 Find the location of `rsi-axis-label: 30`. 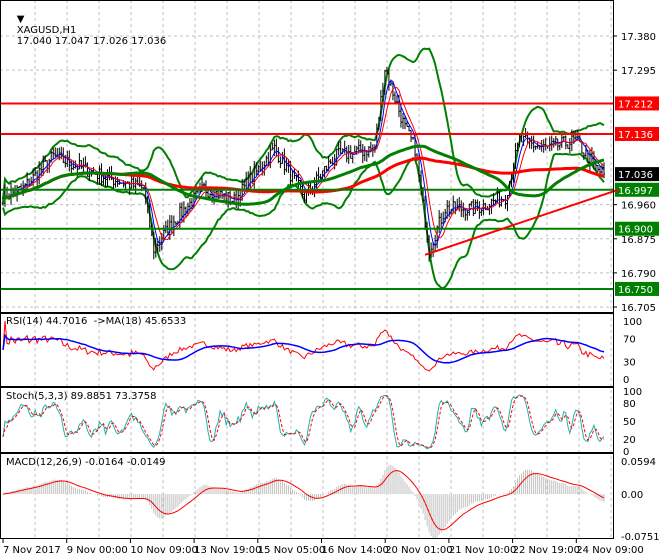

rsi-axis-label: 30 is located at coordinates (629, 363).